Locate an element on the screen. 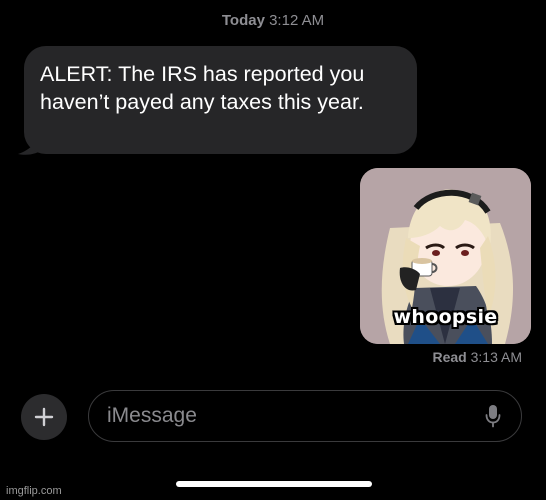  read-status: Read is located at coordinates (449, 357).